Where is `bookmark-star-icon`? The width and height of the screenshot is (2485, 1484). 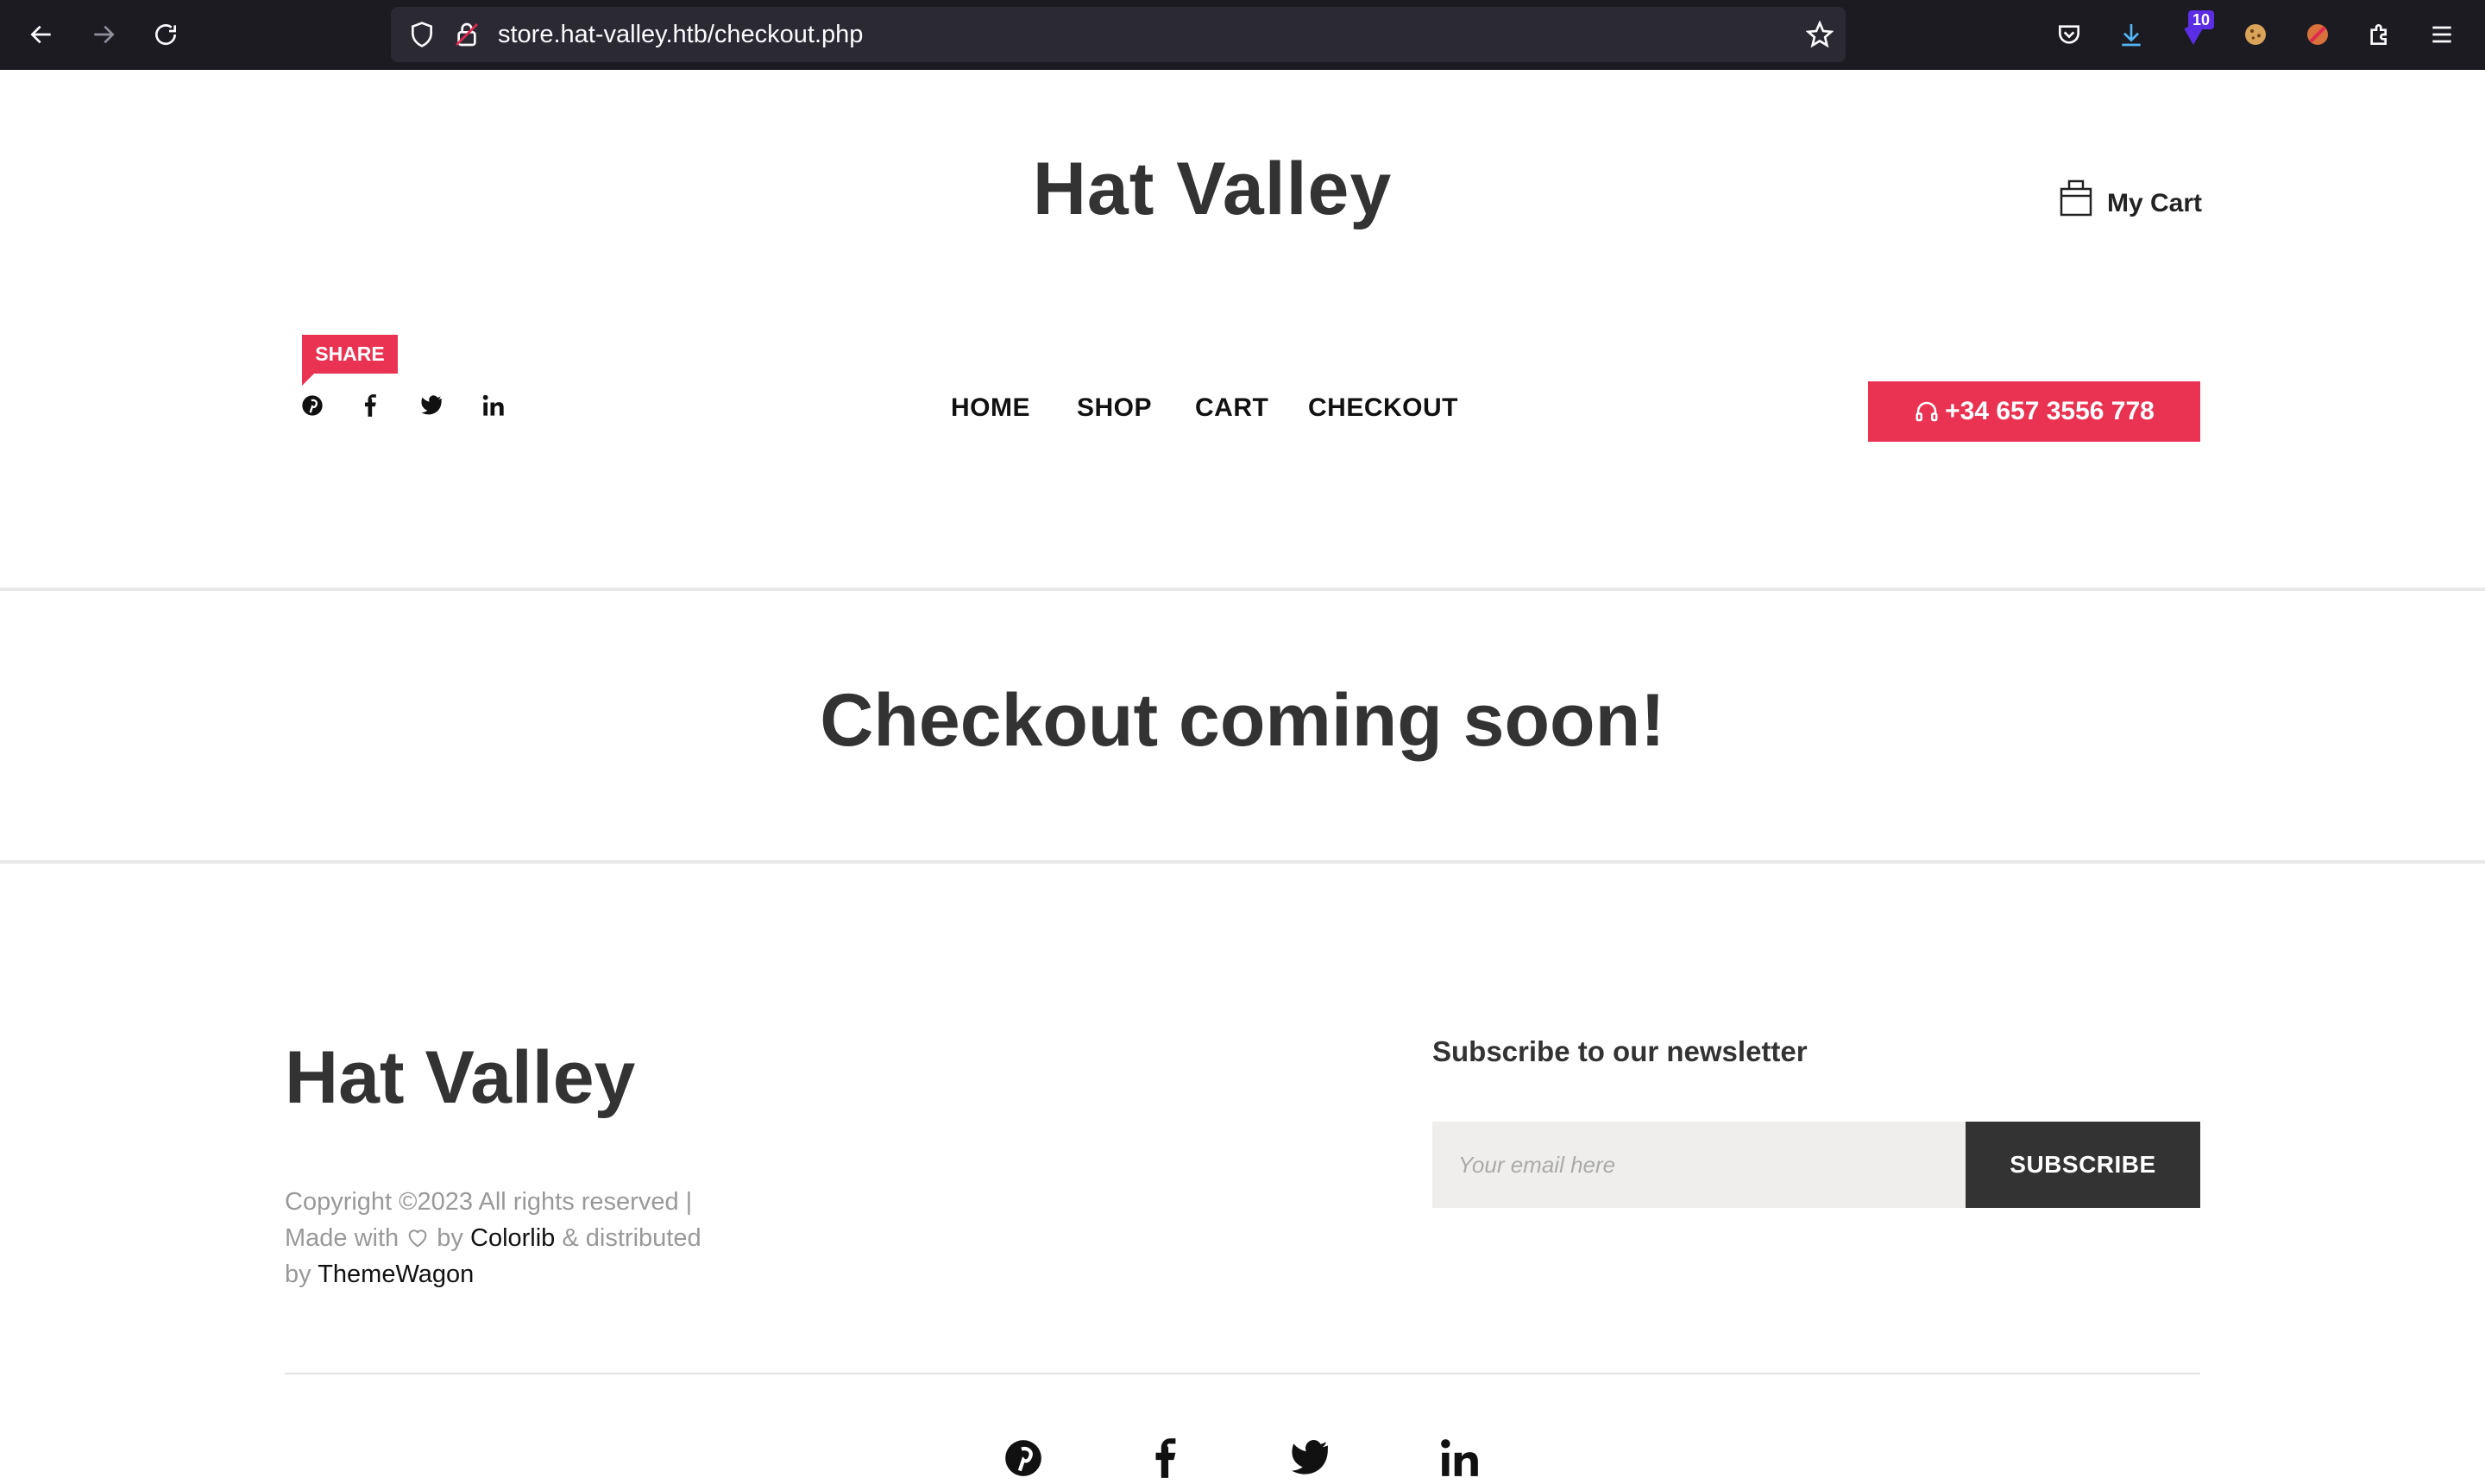
bookmark-star-icon is located at coordinates (1820, 34).